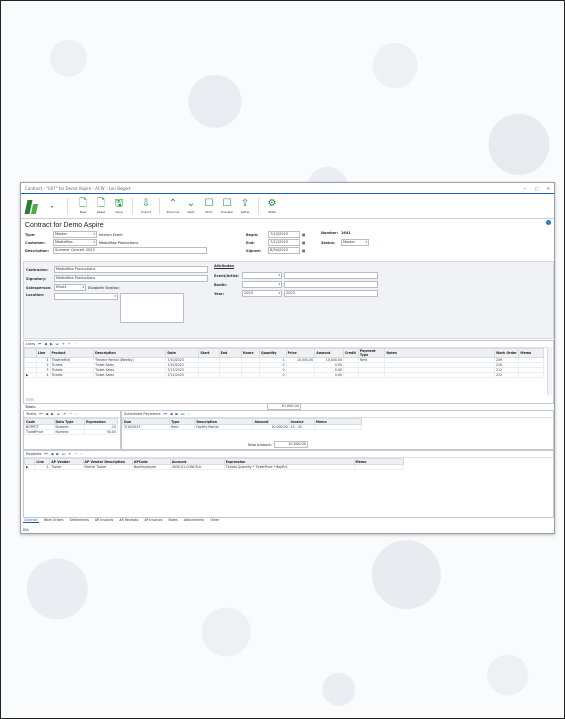 The image size is (565, 719). I want to click on number-row: Number: 1641, so click(336, 233).